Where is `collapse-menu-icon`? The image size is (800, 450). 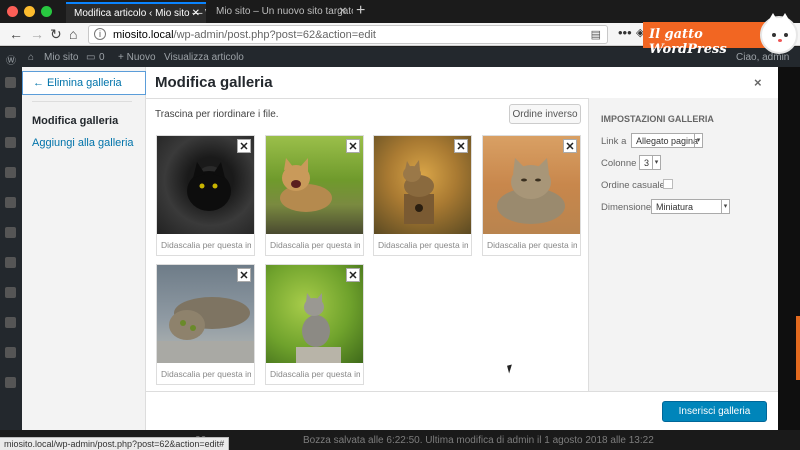 collapse-menu-icon is located at coordinates (10, 382).